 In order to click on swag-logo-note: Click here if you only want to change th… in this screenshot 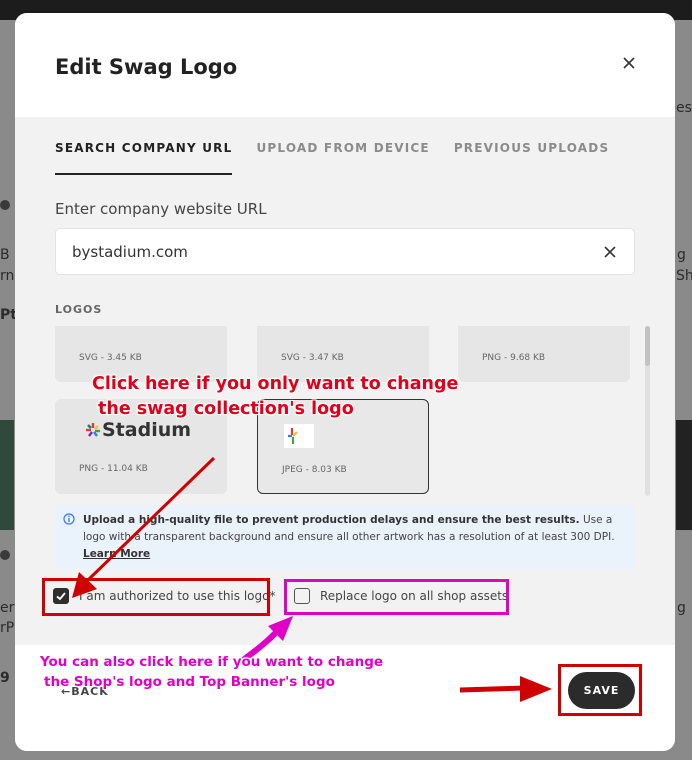, I will do `click(275, 396)`.